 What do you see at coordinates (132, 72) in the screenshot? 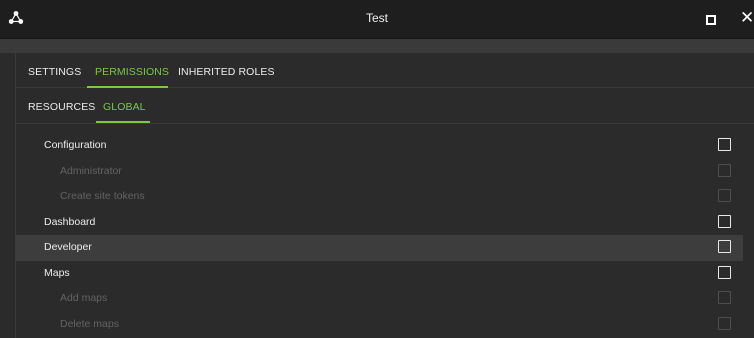
I see `tab-permissions: PERMISSIONS` at bounding box center [132, 72].